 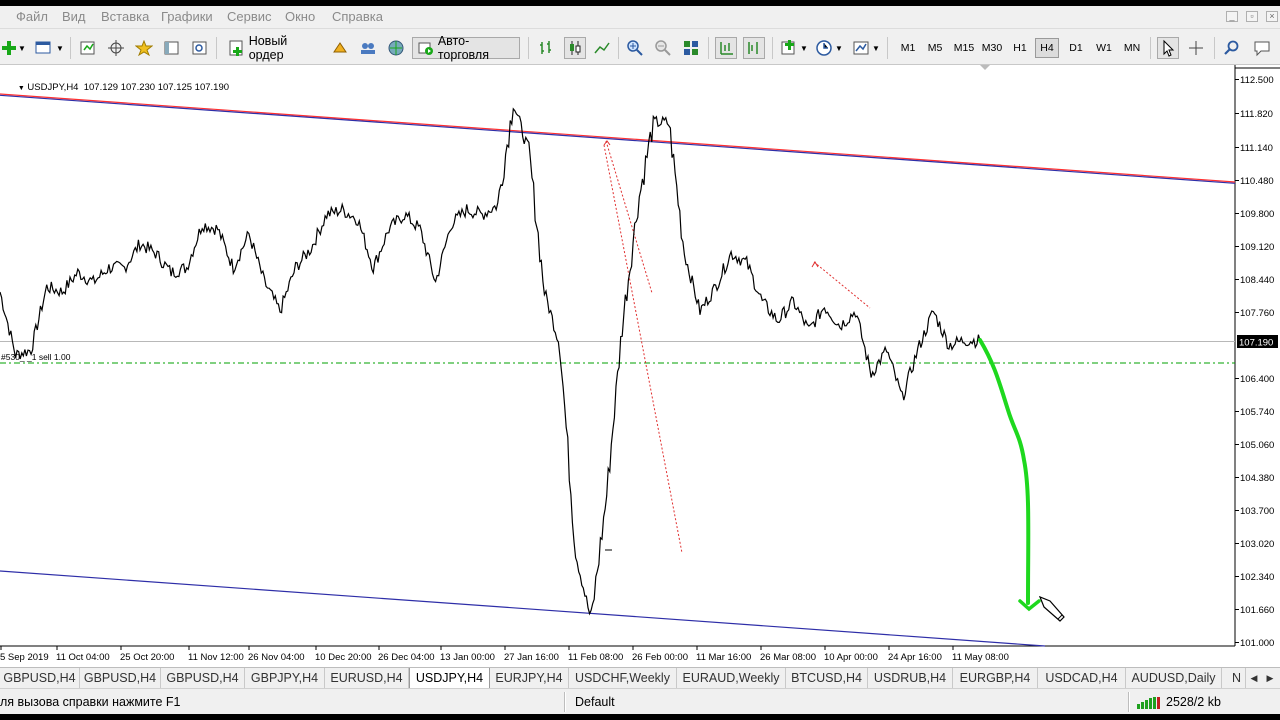 I want to click on meta-editor-icon, so click(x=340, y=48).